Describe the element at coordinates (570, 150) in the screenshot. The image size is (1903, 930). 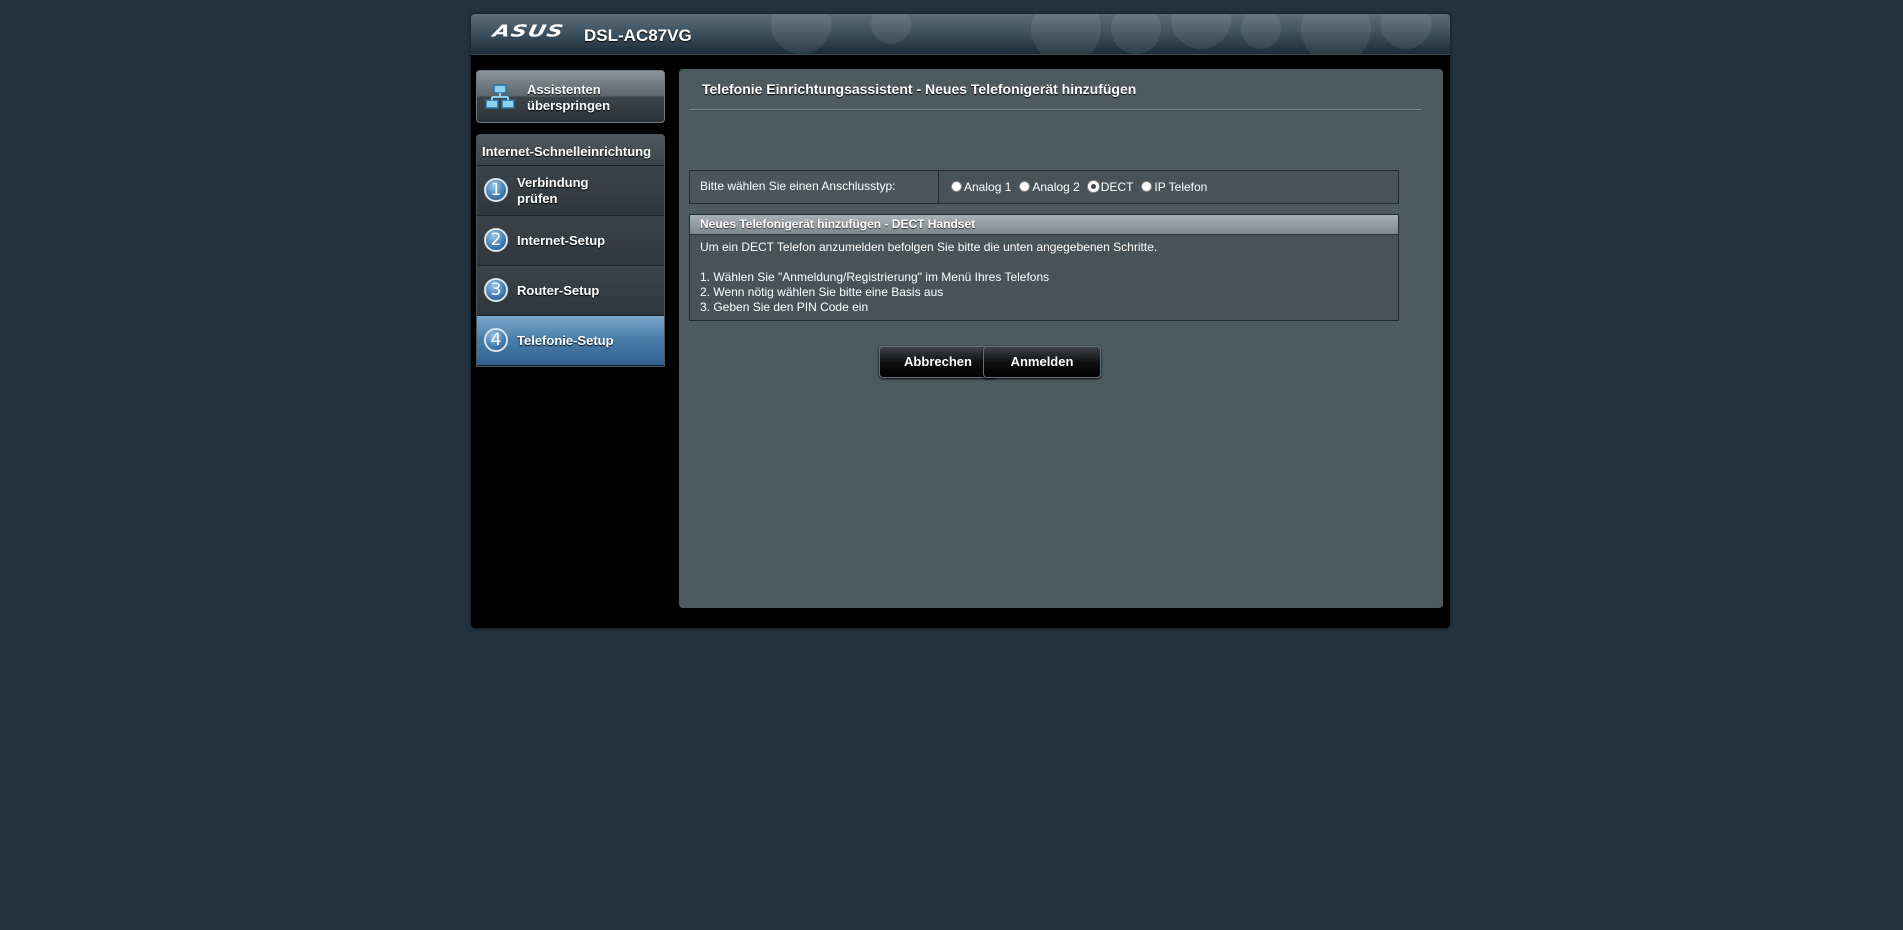
I see `quicksetup-title: Internet-Schnelleinrichtung` at that location.